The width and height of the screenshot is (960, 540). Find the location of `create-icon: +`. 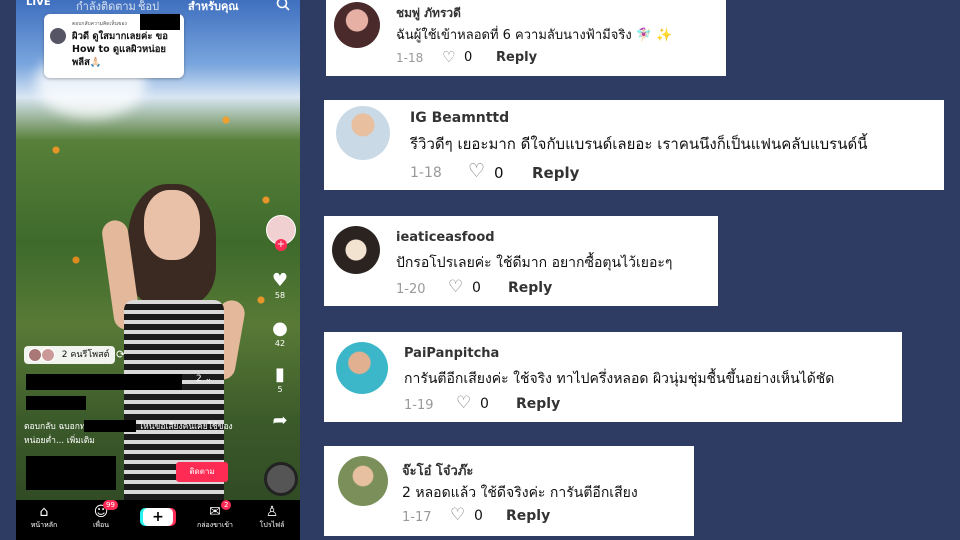

create-icon: + is located at coordinates (158, 517).